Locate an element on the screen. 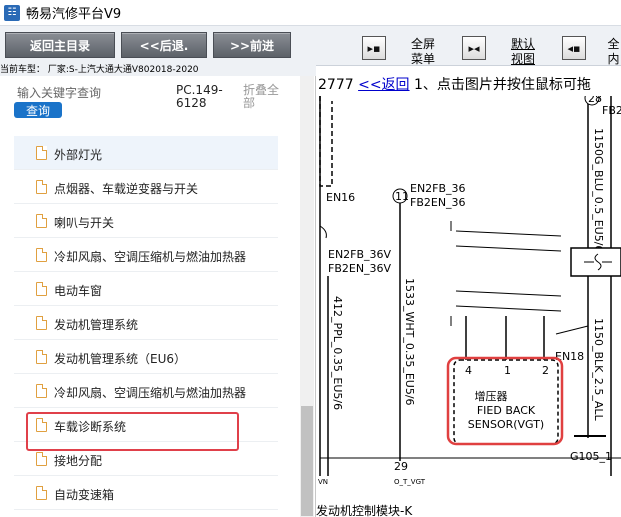 The height and width of the screenshot is (517, 621). wire-blu-label: 1150G_BLU_0.5_EU5/6 is located at coordinates (598, 190).